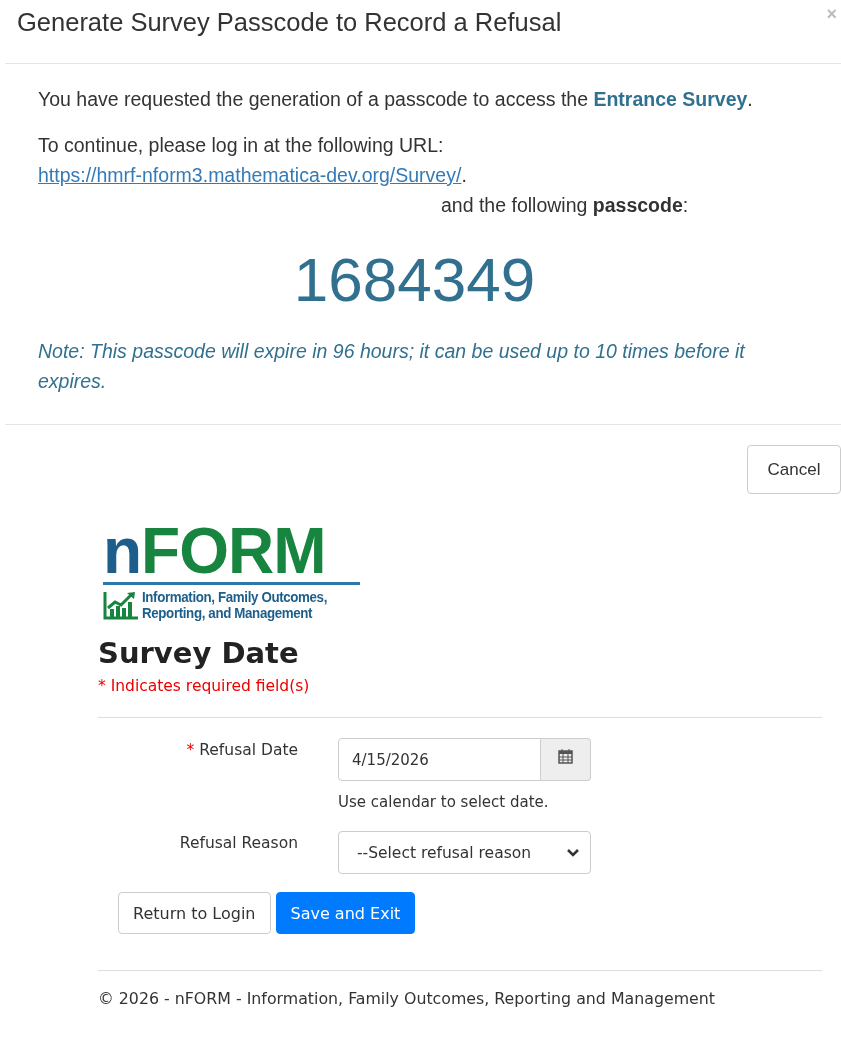 The width and height of the screenshot is (841, 1049). Describe the element at coordinates (444, 802) in the screenshot. I see `help-text: Use calendar to select date.` at that location.